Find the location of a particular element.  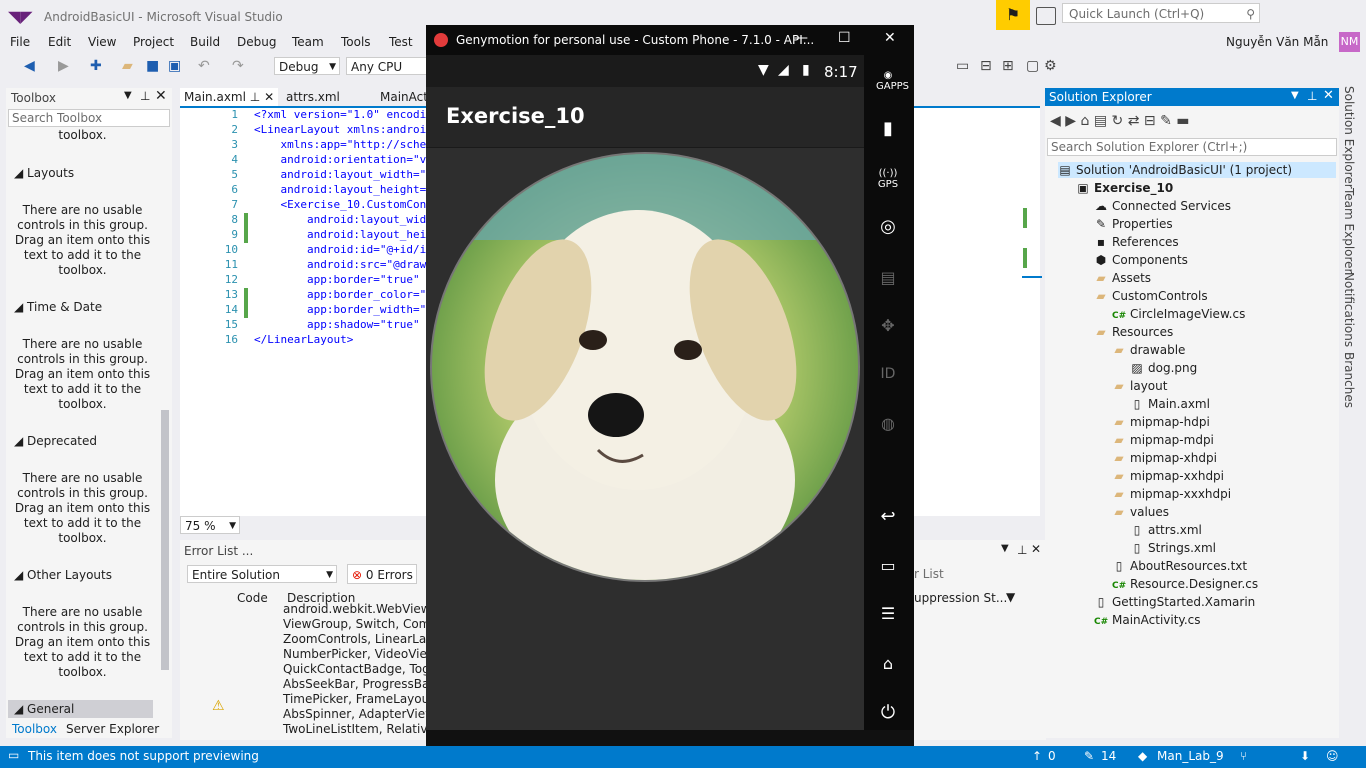

tree-item: C# CircleImageView.cs is located at coordinates (1178, 315).